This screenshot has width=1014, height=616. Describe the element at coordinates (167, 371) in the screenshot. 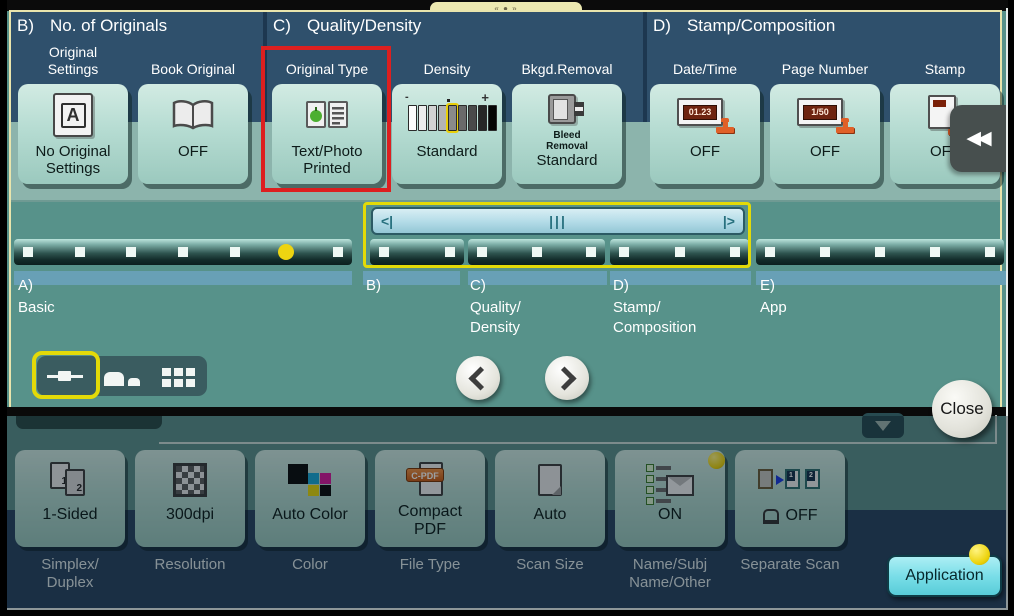

I see `grid-view-icon` at that location.